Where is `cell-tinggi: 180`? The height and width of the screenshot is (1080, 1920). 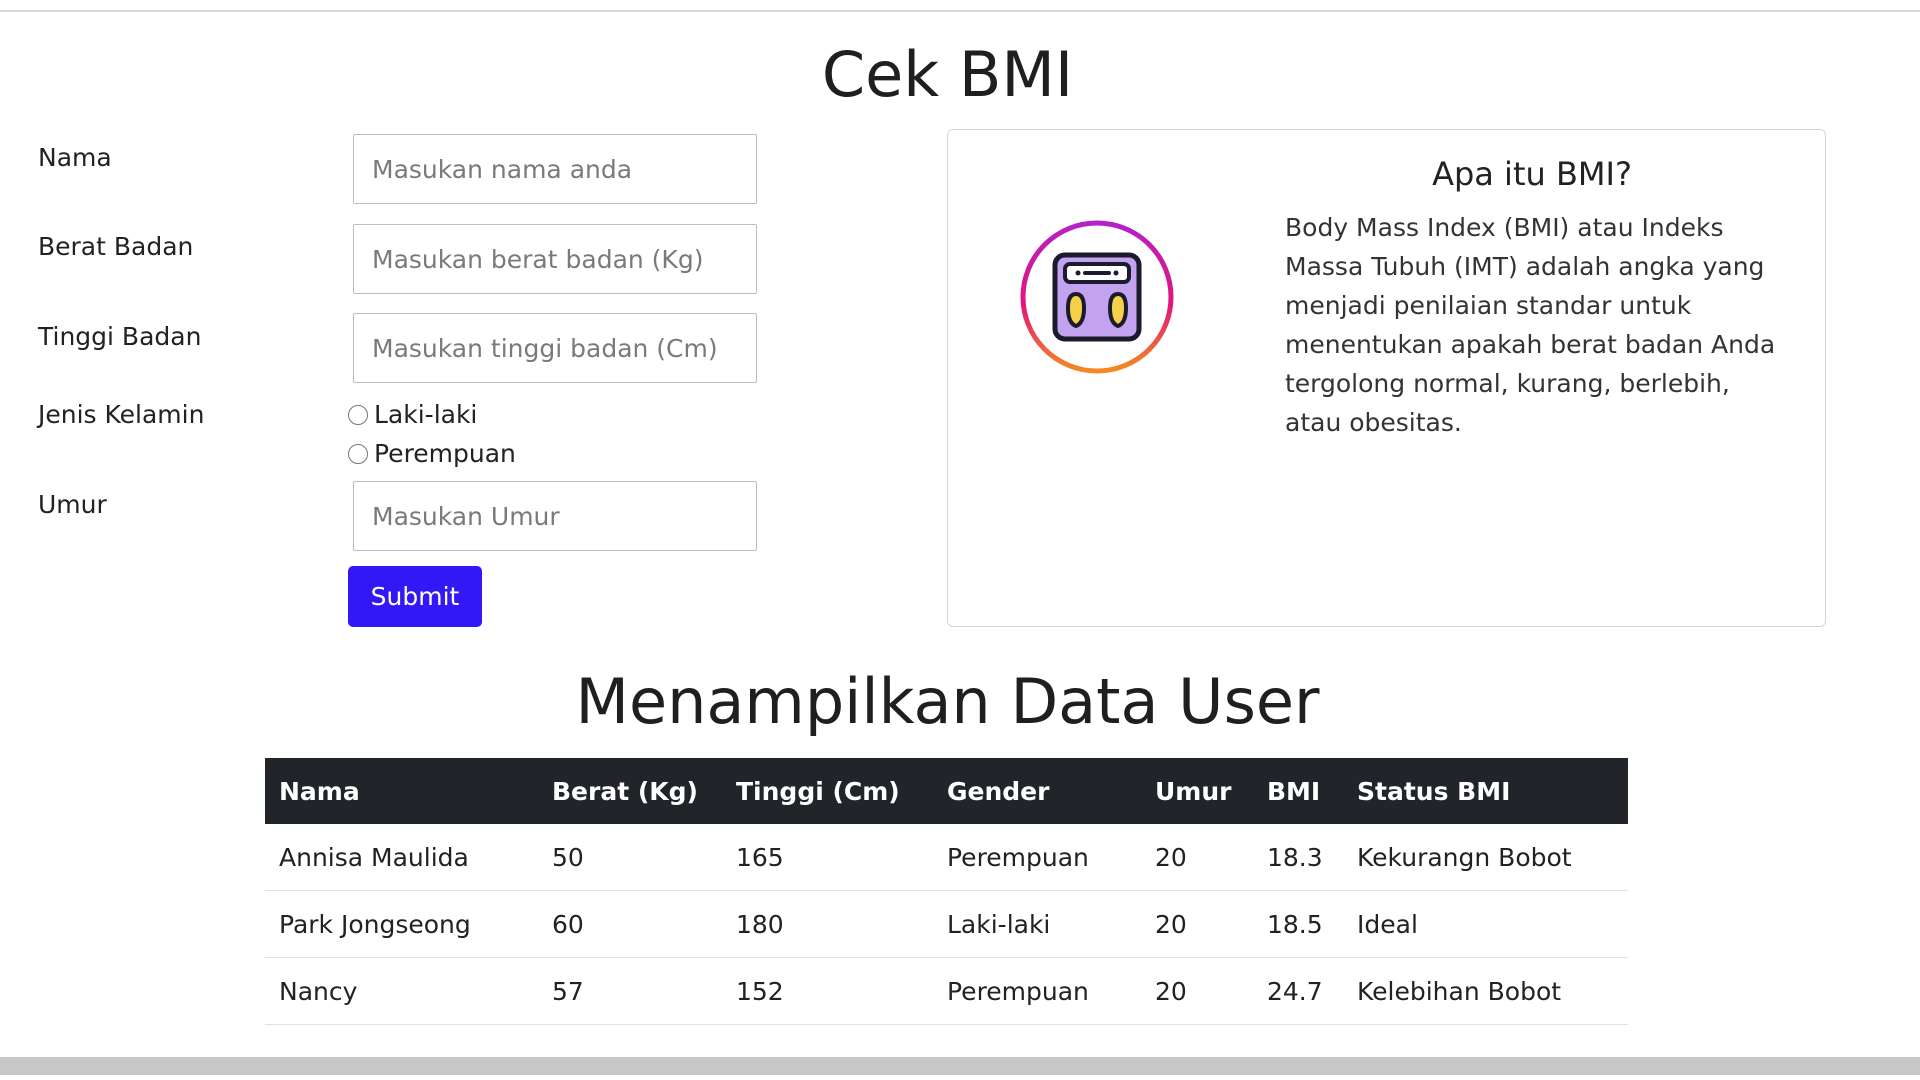
cell-tinggi: 180 is located at coordinates (827, 924).